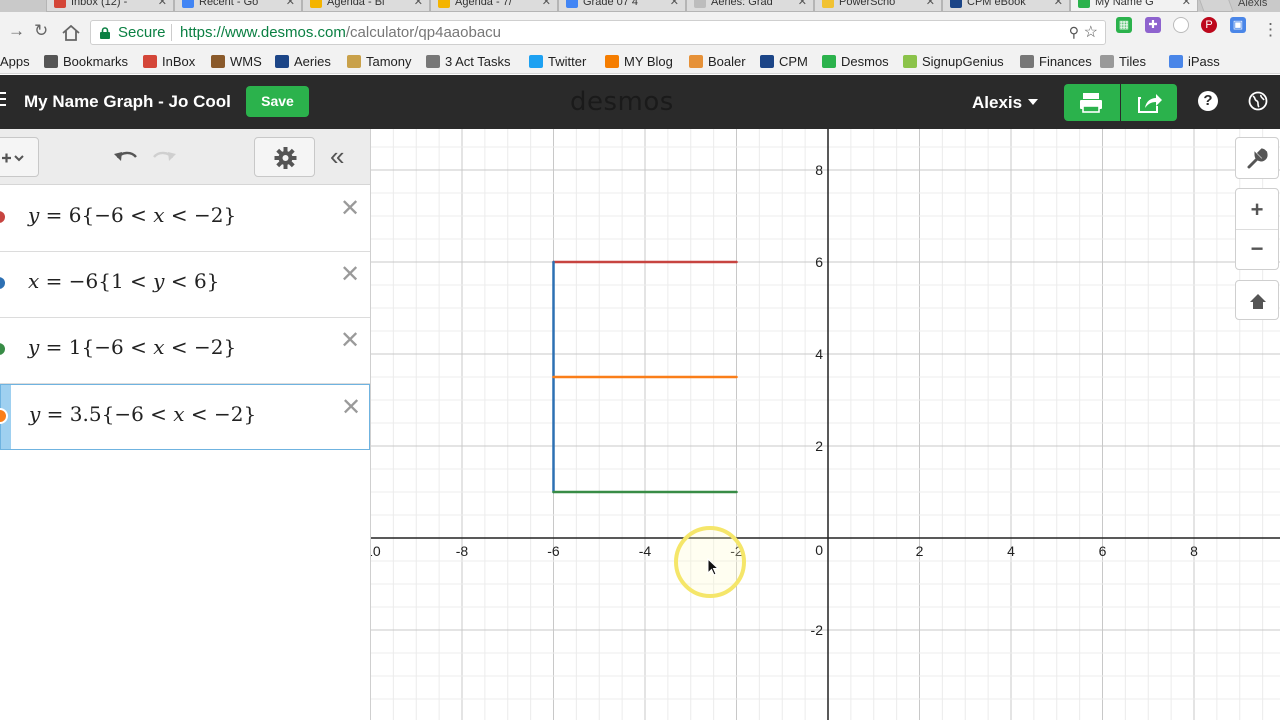 The image size is (1280, 720). I want to click on expression-row: y = 3.5{−6 < x < −2} ✕, so click(185, 417).